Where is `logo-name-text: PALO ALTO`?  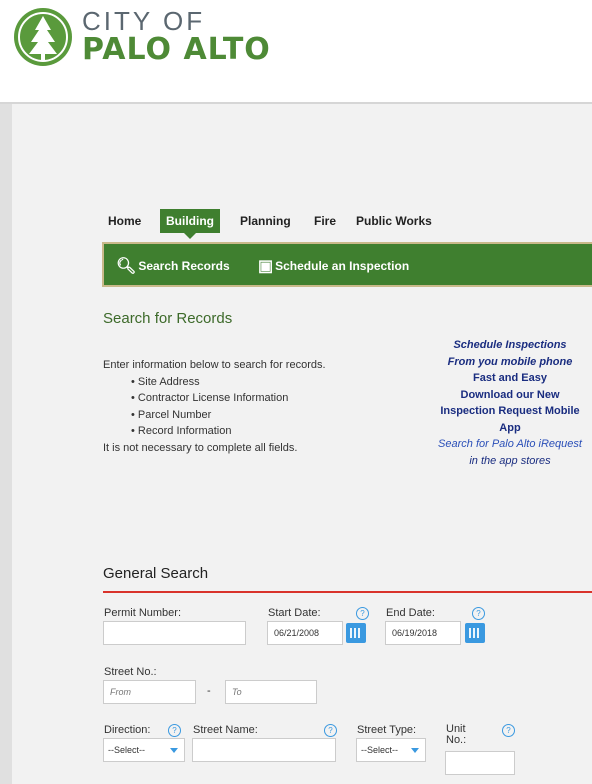 logo-name-text: PALO ALTO is located at coordinates (176, 49).